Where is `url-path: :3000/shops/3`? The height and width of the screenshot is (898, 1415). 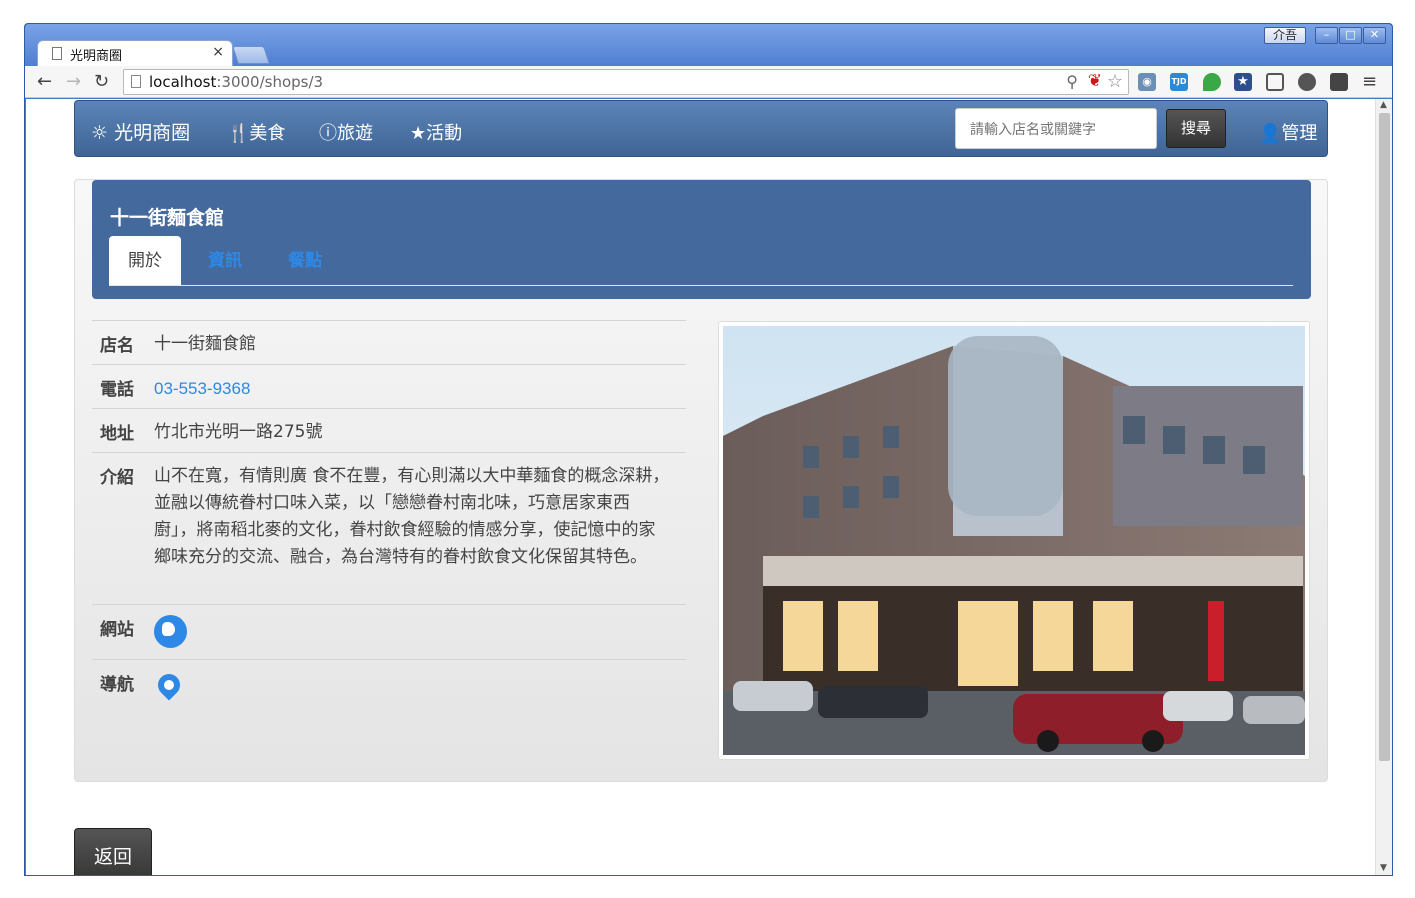 url-path: :3000/shops/3 is located at coordinates (270, 82).